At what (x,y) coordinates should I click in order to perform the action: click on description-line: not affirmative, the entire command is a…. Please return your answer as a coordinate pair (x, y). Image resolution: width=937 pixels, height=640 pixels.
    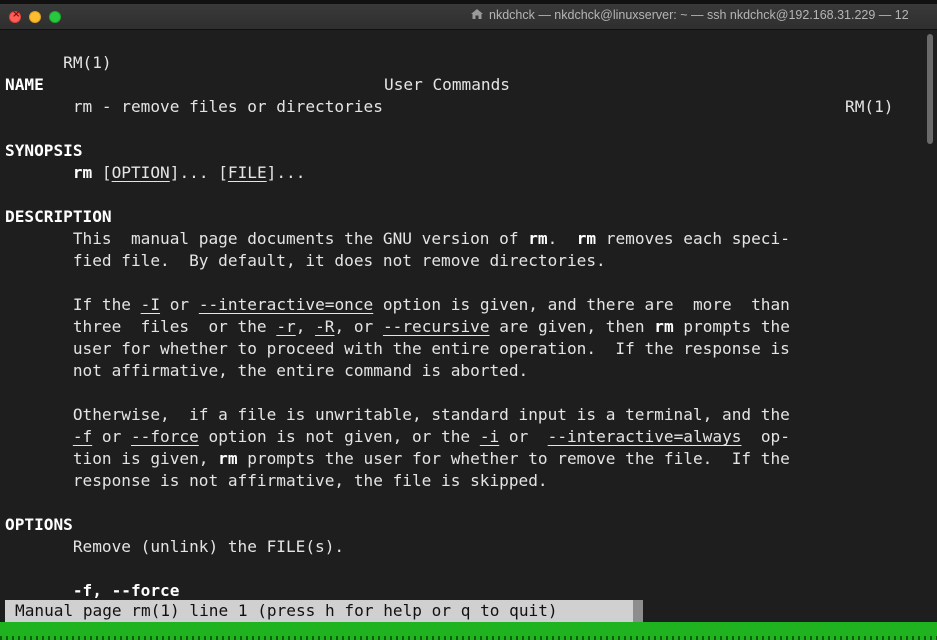
    Looking at the image, I should click on (267, 370).